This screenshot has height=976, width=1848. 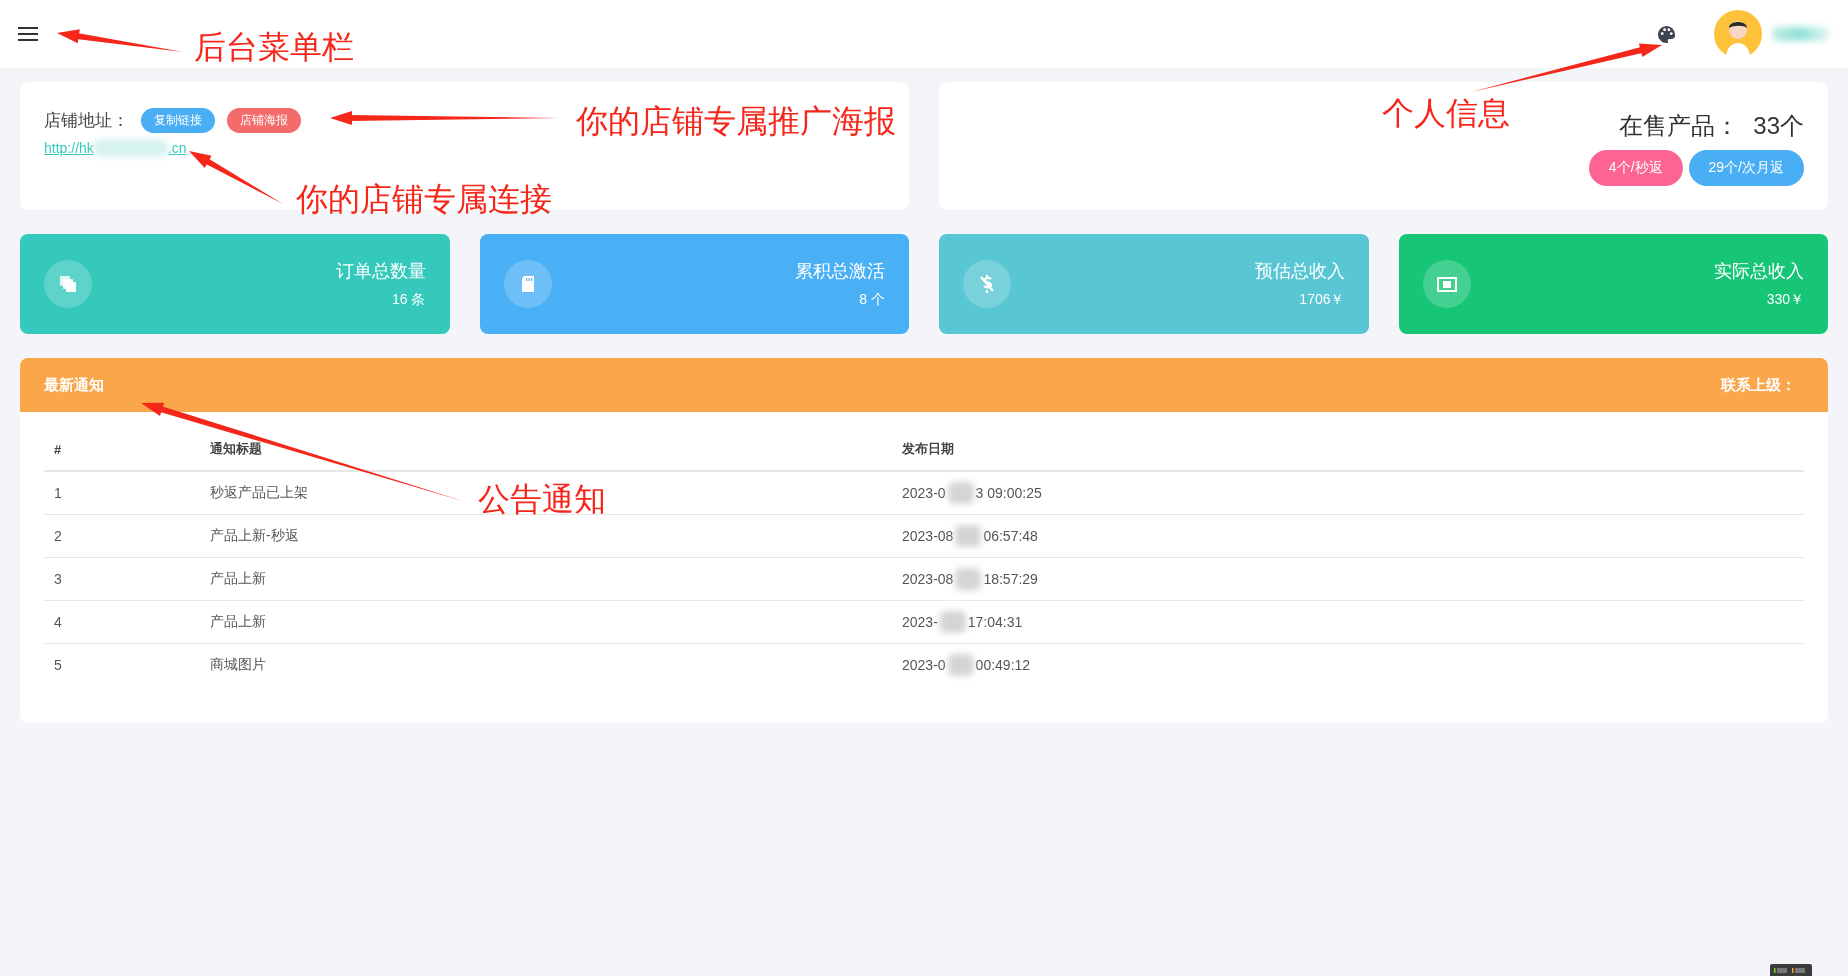 I want to click on date-text: 00:49:12, so click(x=1003, y=665).